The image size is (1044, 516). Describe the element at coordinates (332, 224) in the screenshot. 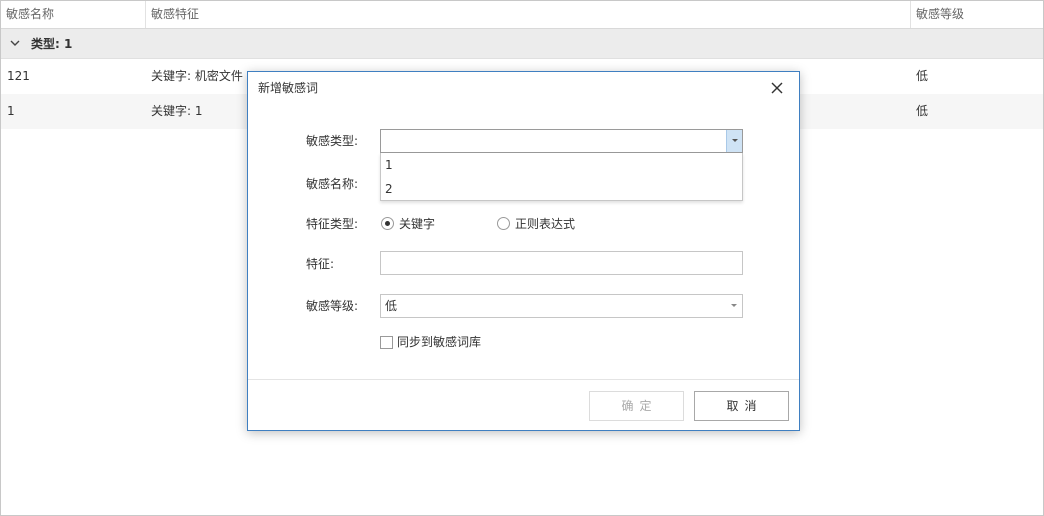

I see `feature-type-label: 特征类型:` at that location.